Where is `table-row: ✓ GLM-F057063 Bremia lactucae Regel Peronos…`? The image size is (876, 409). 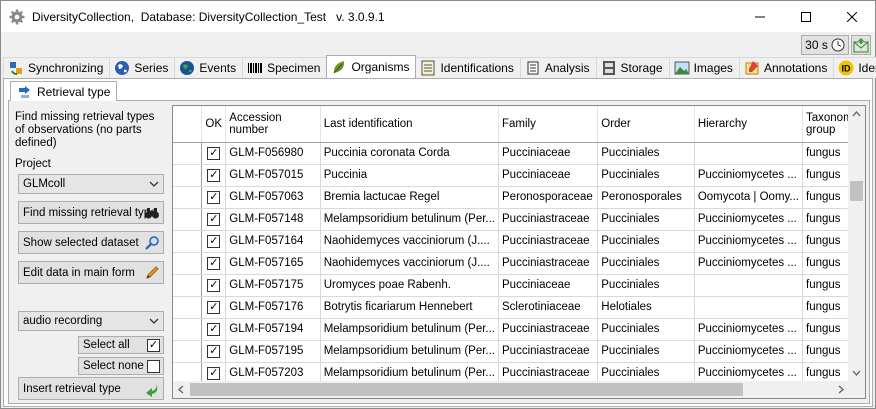
table-row: ✓ GLM-F057063 Bremia lactucae Regel Peronos… is located at coordinates (519, 197).